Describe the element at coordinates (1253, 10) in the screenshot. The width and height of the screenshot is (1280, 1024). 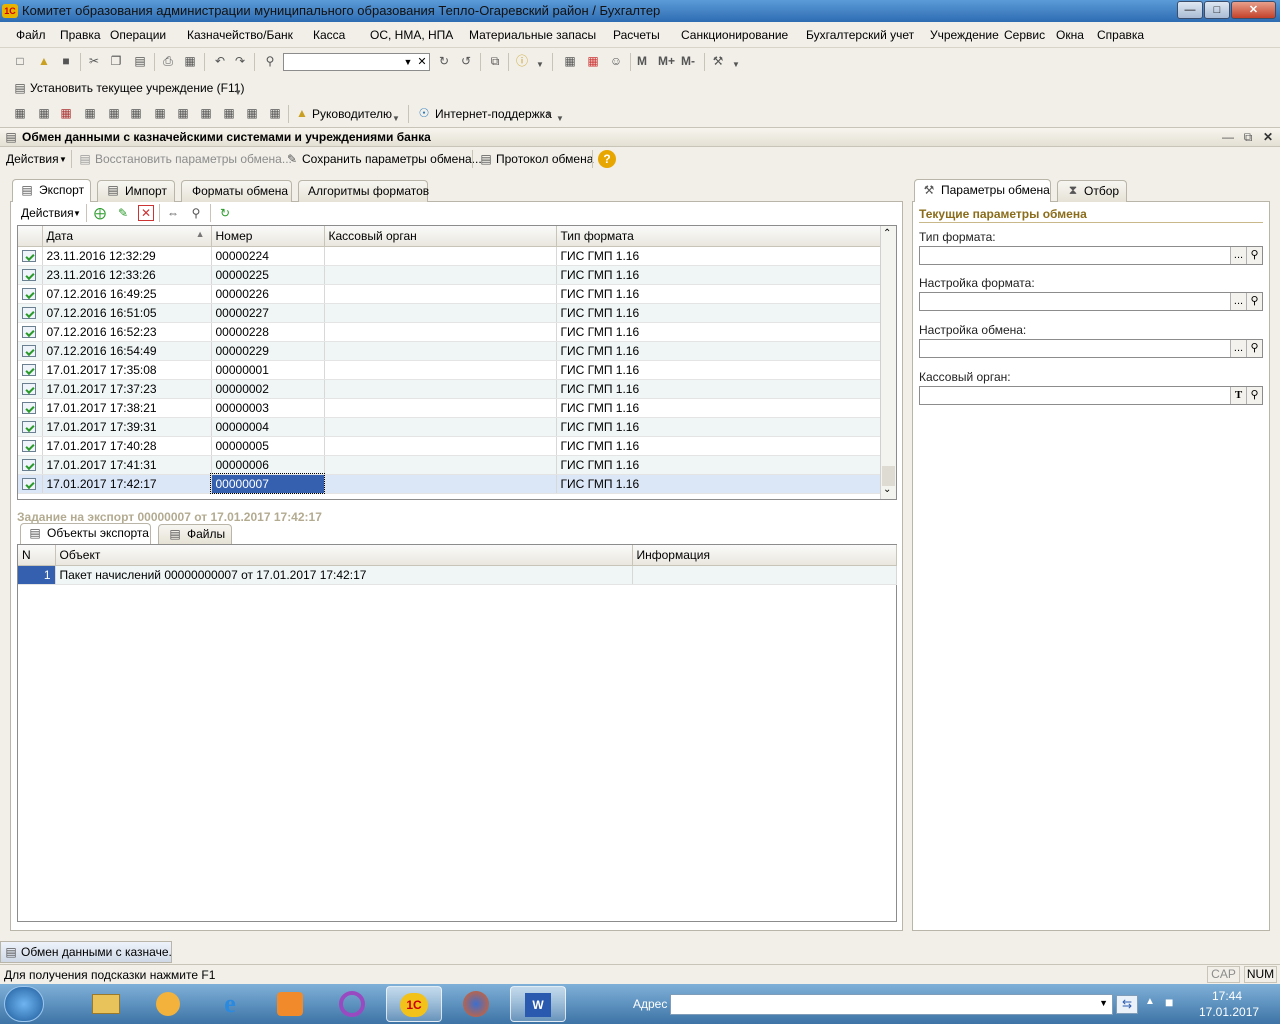
I see `close-button: ✕` at that location.